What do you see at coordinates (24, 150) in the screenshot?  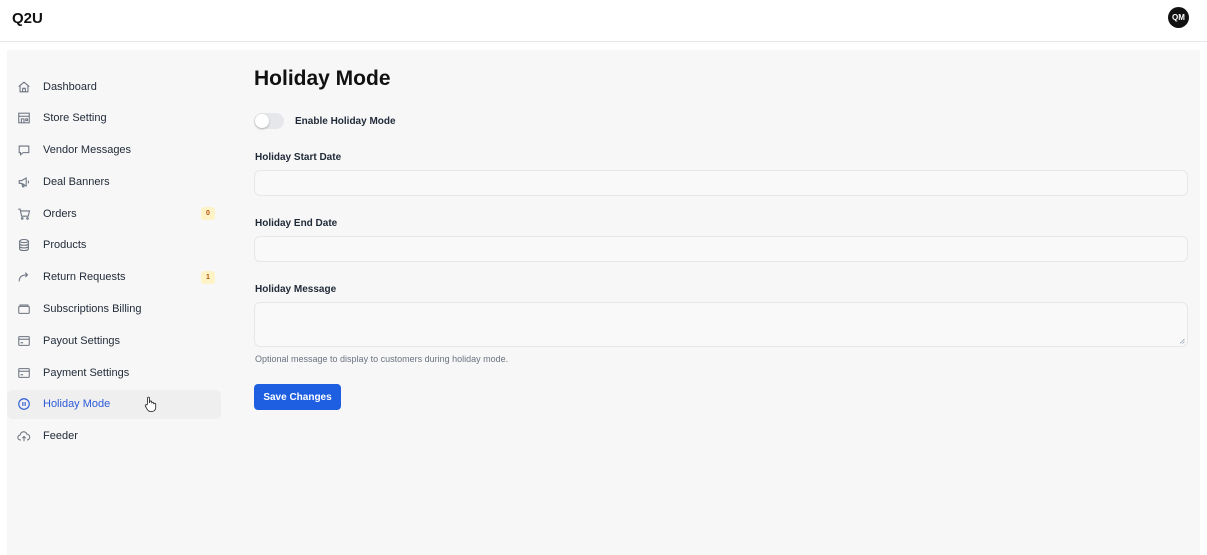 I see `message-icon` at bounding box center [24, 150].